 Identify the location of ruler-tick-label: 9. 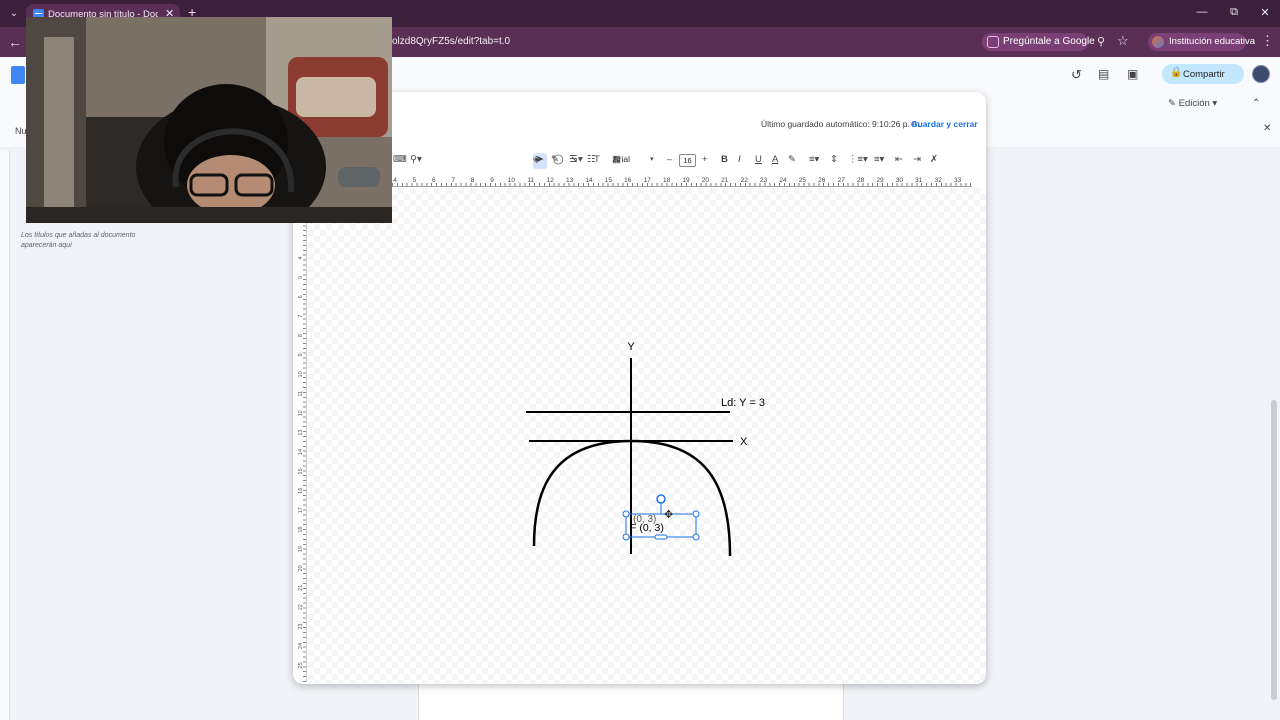
(492, 180).